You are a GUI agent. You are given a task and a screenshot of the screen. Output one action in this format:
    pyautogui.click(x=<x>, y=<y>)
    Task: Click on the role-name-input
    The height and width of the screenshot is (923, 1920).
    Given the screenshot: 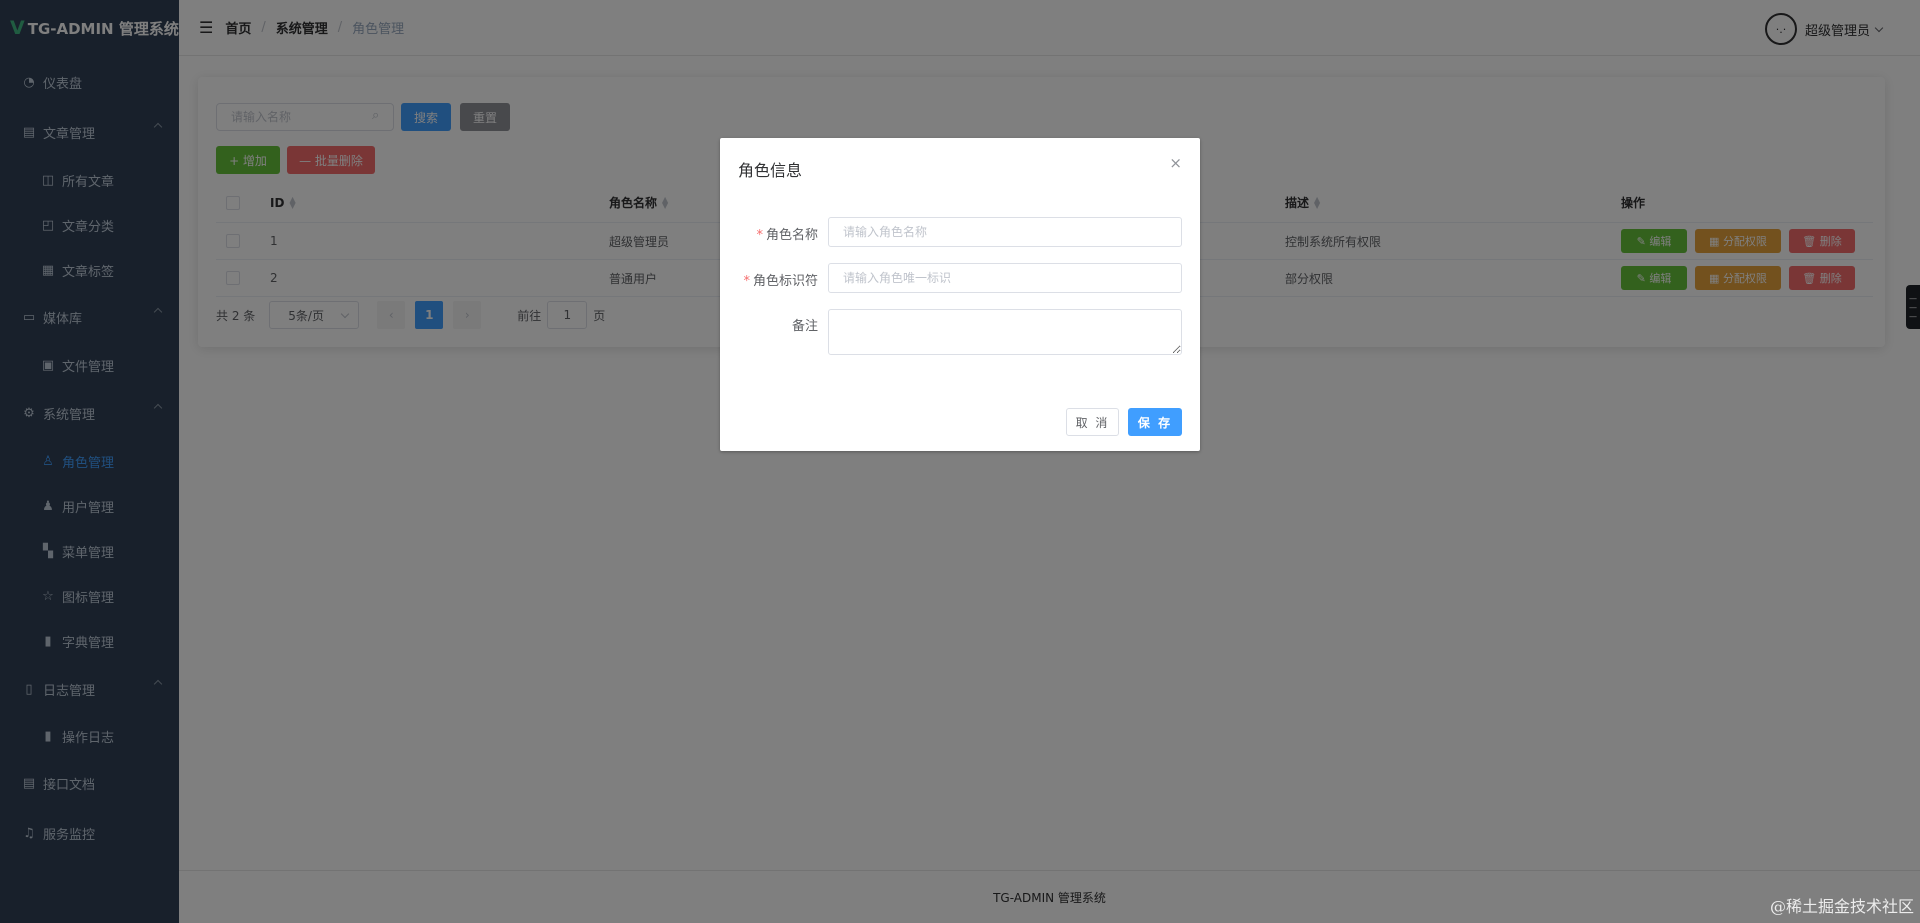 What is the action you would take?
    pyautogui.click(x=1005, y=232)
    